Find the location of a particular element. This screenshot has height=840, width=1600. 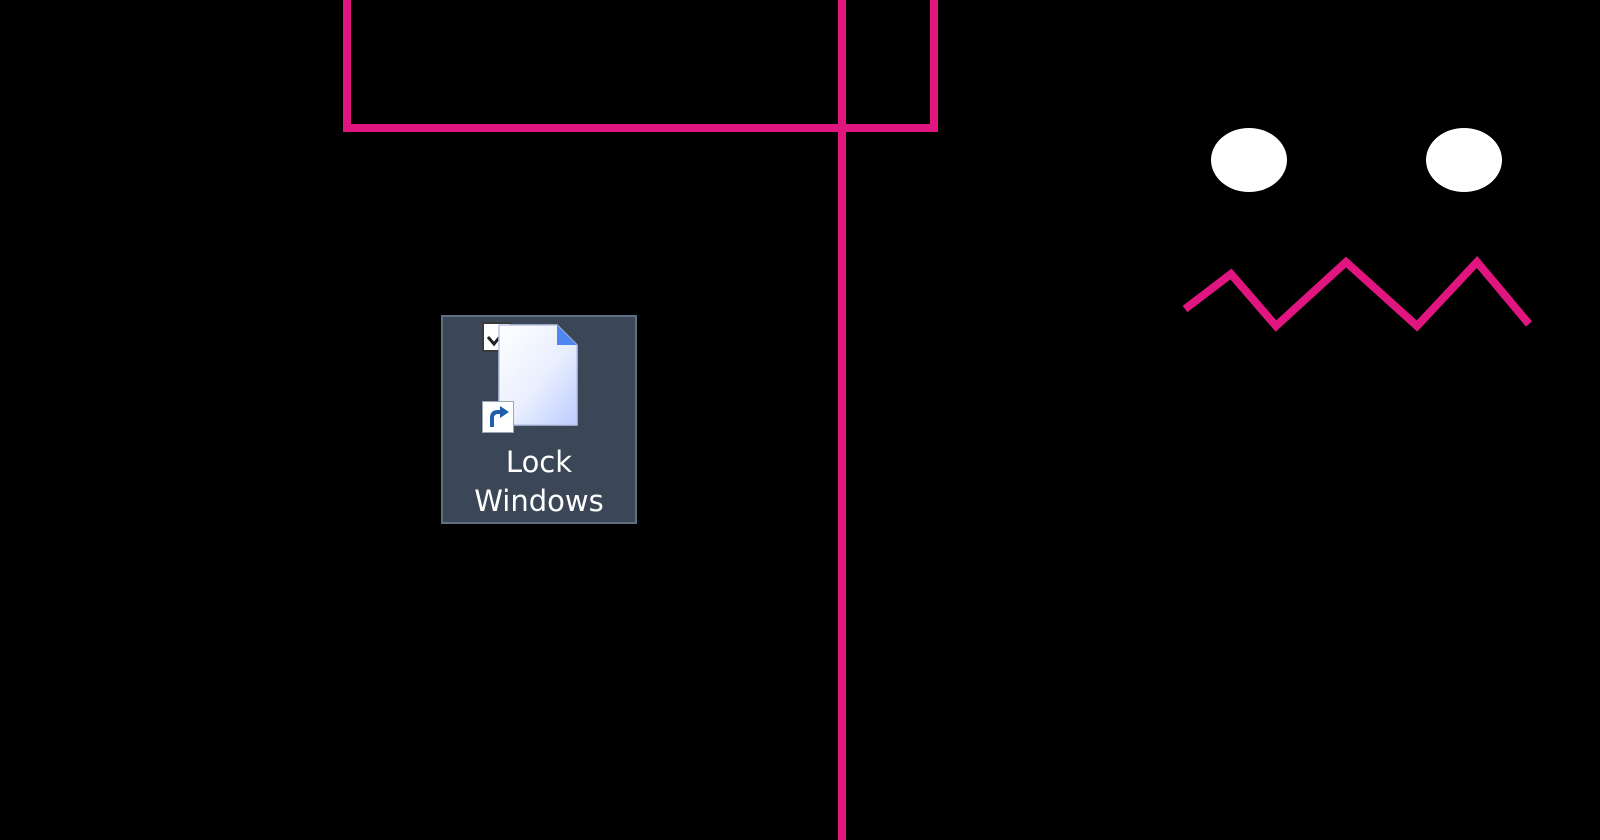

shortcut-arrow-icon is located at coordinates (498, 417).